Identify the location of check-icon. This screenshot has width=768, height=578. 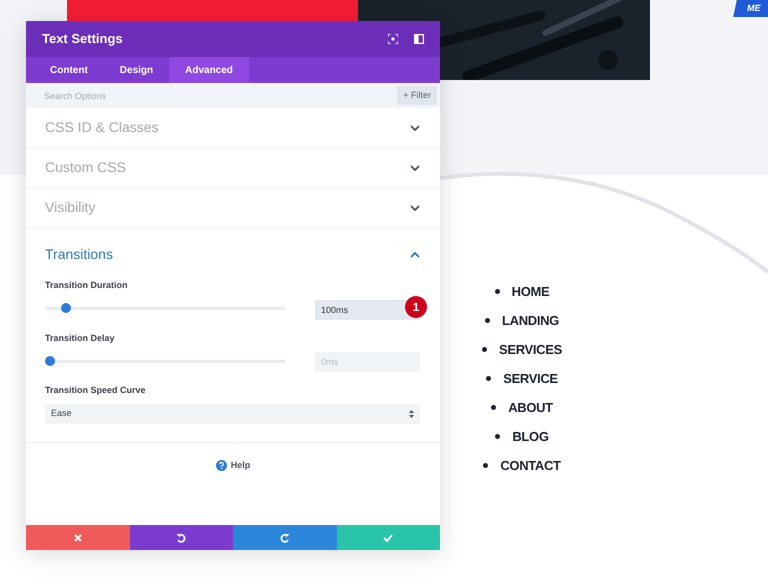
(388, 538).